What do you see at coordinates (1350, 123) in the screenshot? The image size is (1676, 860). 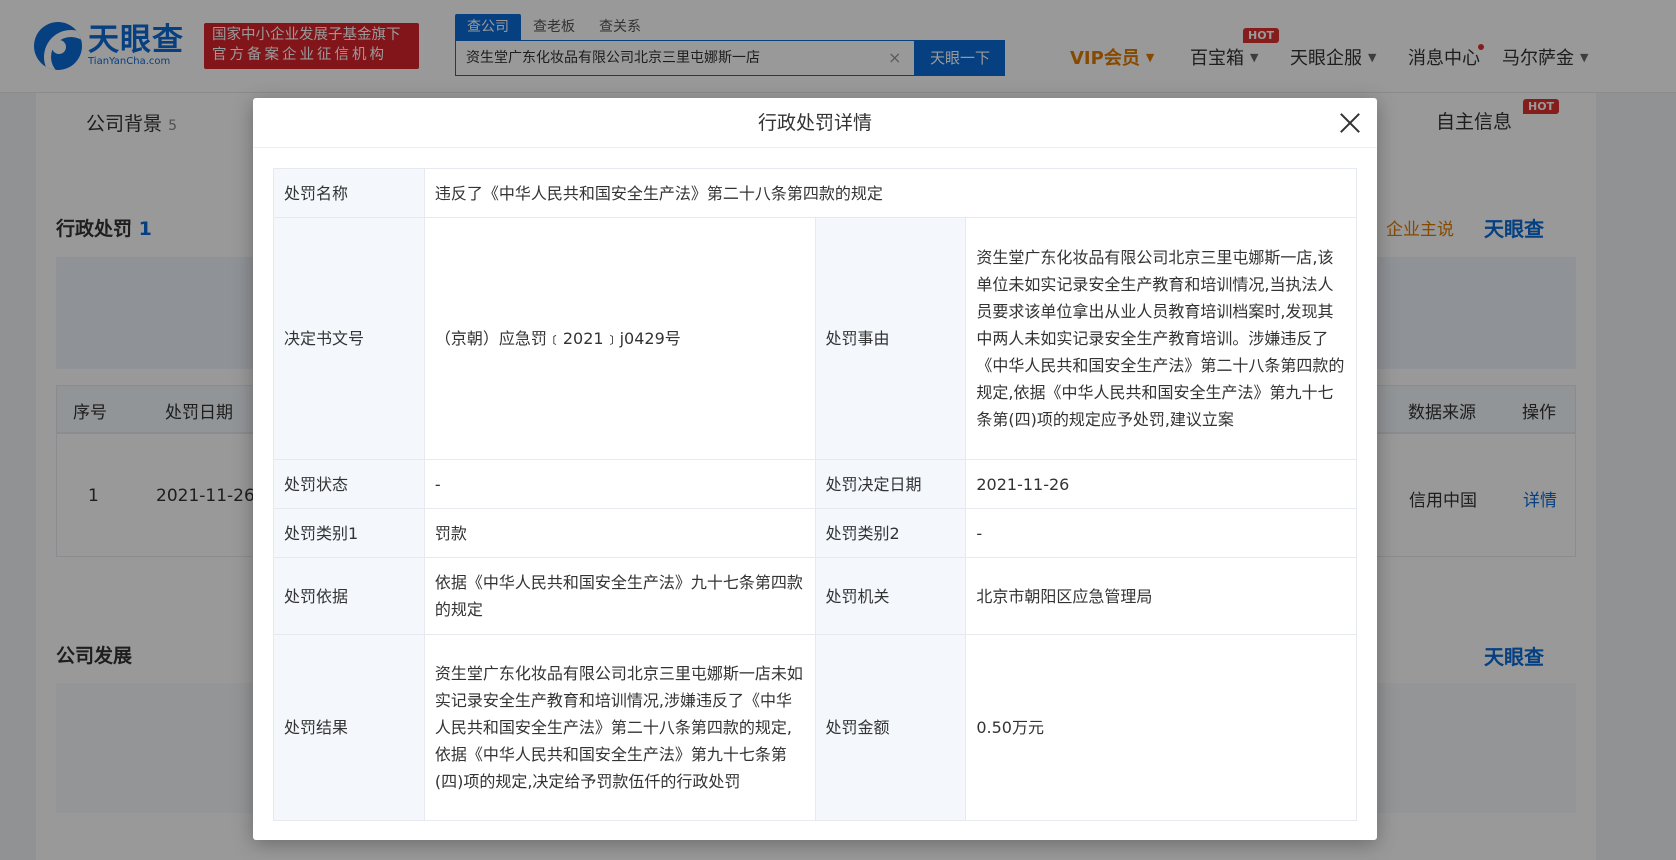 I see `close-icon` at bounding box center [1350, 123].